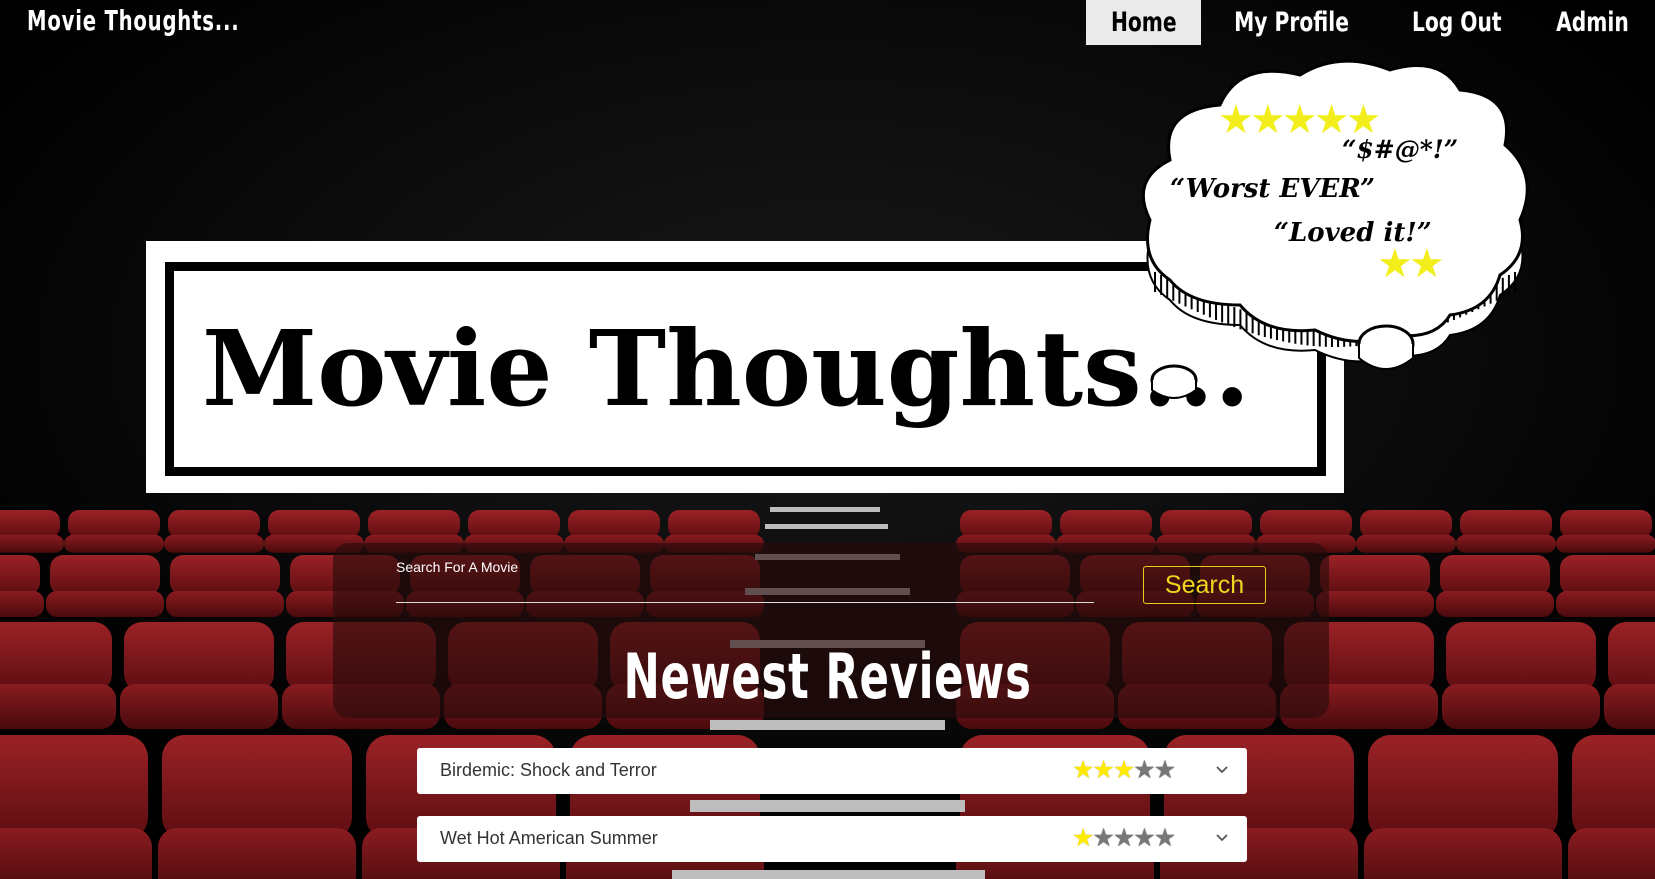 The image size is (1655, 879). What do you see at coordinates (745, 591) in the screenshot?
I see `search-input` at bounding box center [745, 591].